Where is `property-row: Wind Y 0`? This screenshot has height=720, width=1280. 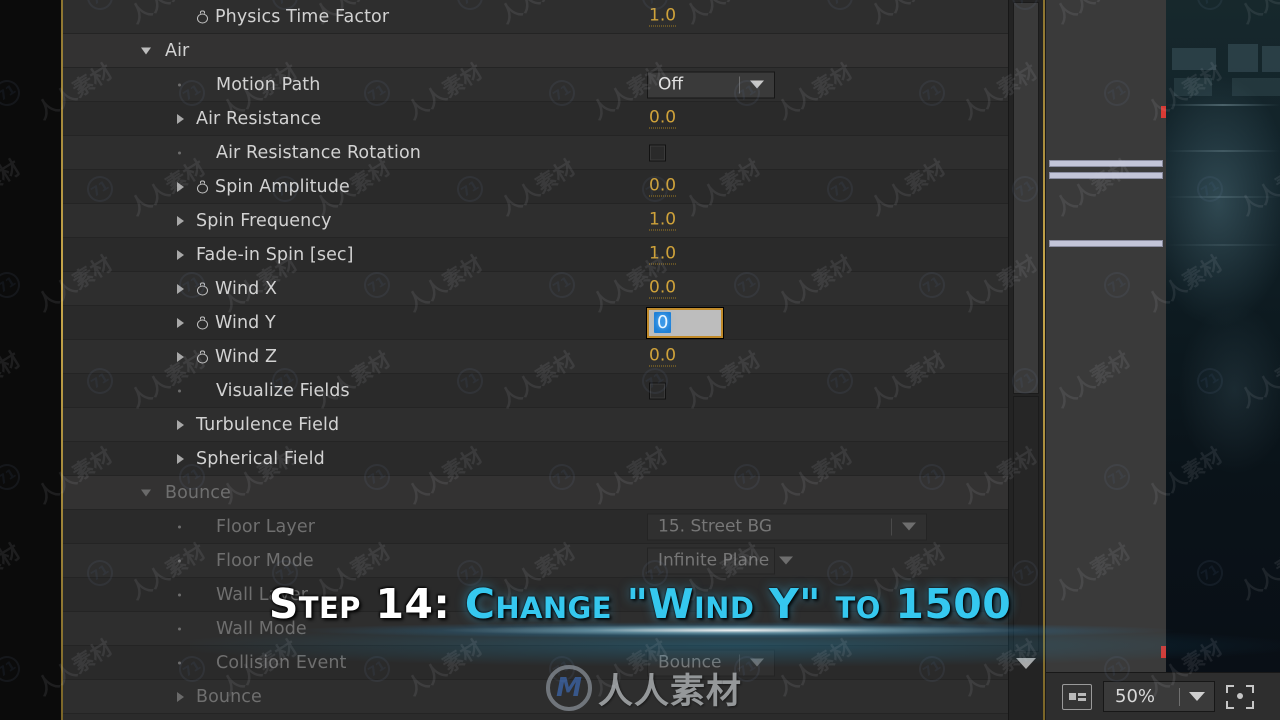 property-row: Wind Y 0 is located at coordinates (535, 323).